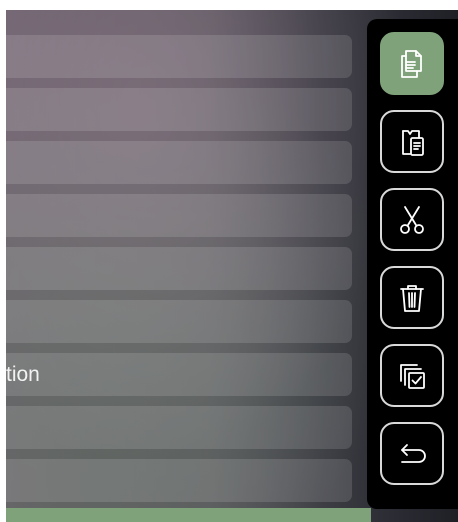  I want to click on paste-button, so click(412, 141).